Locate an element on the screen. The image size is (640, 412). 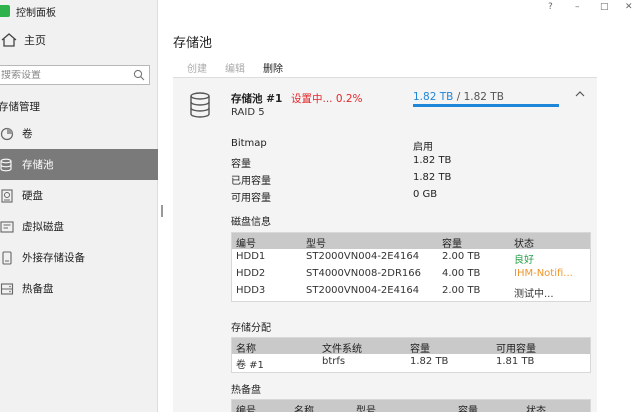
sidebar-item-external-storage: 外接存储设备 is located at coordinates (79, 257).